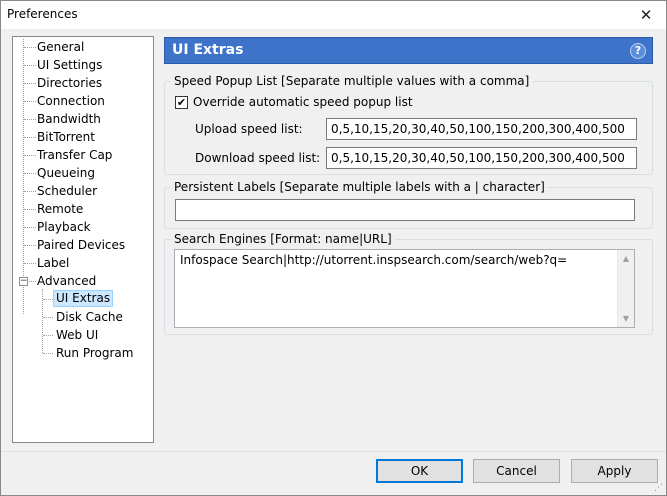  Describe the element at coordinates (94, 353) in the screenshot. I see `tree-item-run-program: Run Program` at that location.